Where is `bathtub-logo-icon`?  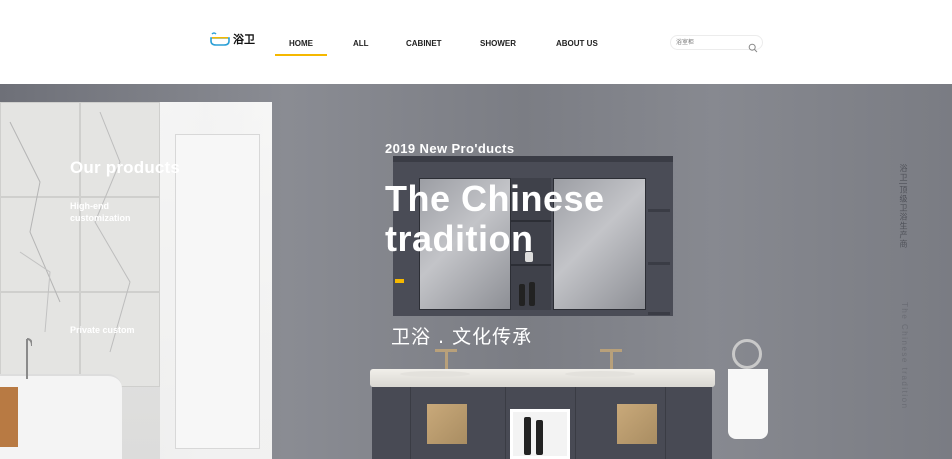 bathtub-logo-icon is located at coordinates (220, 39).